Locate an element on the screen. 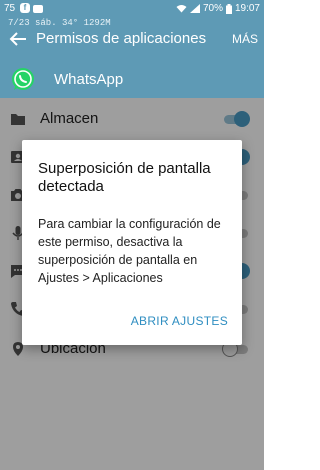  dialog-title: Superposición de pantalla detectada is located at coordinates (124, 177).